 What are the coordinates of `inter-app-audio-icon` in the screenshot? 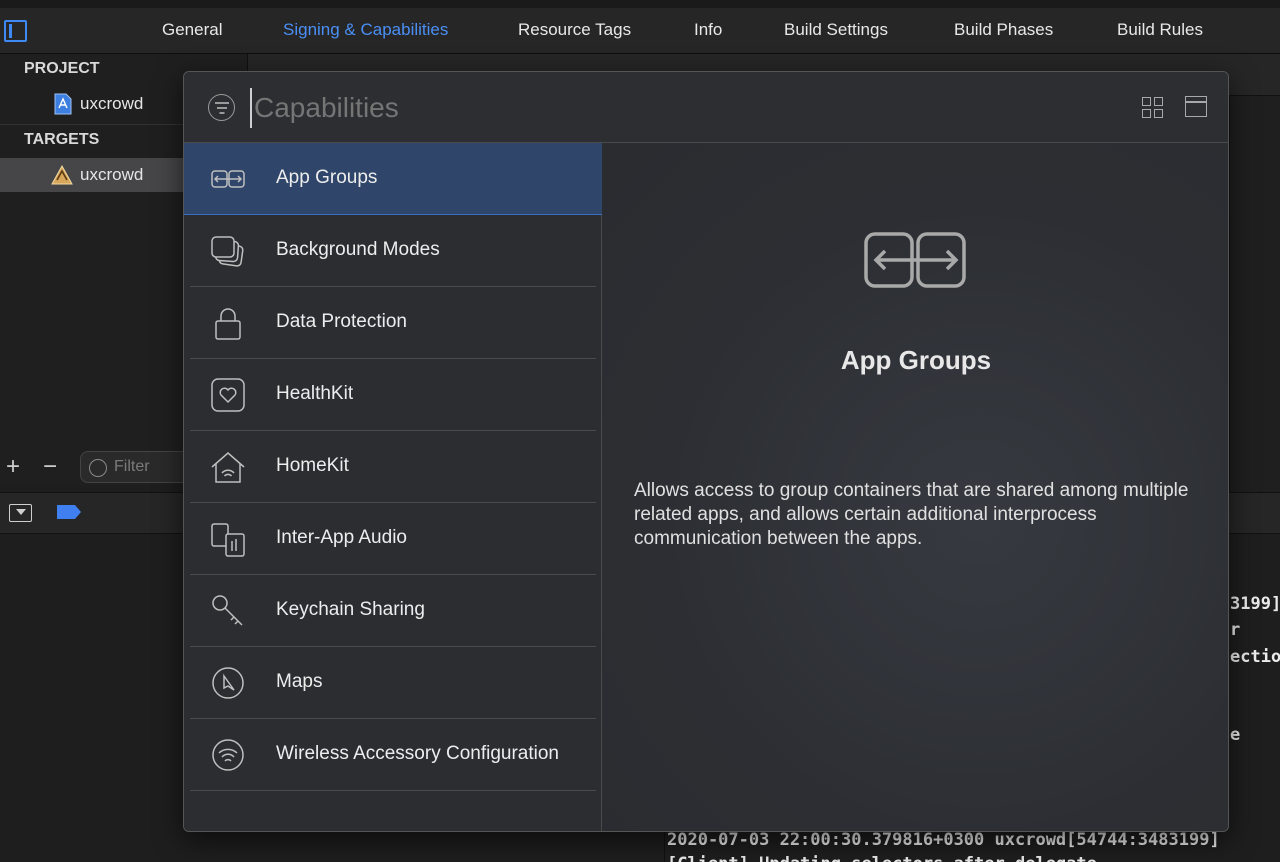 It's located at (228, 540).